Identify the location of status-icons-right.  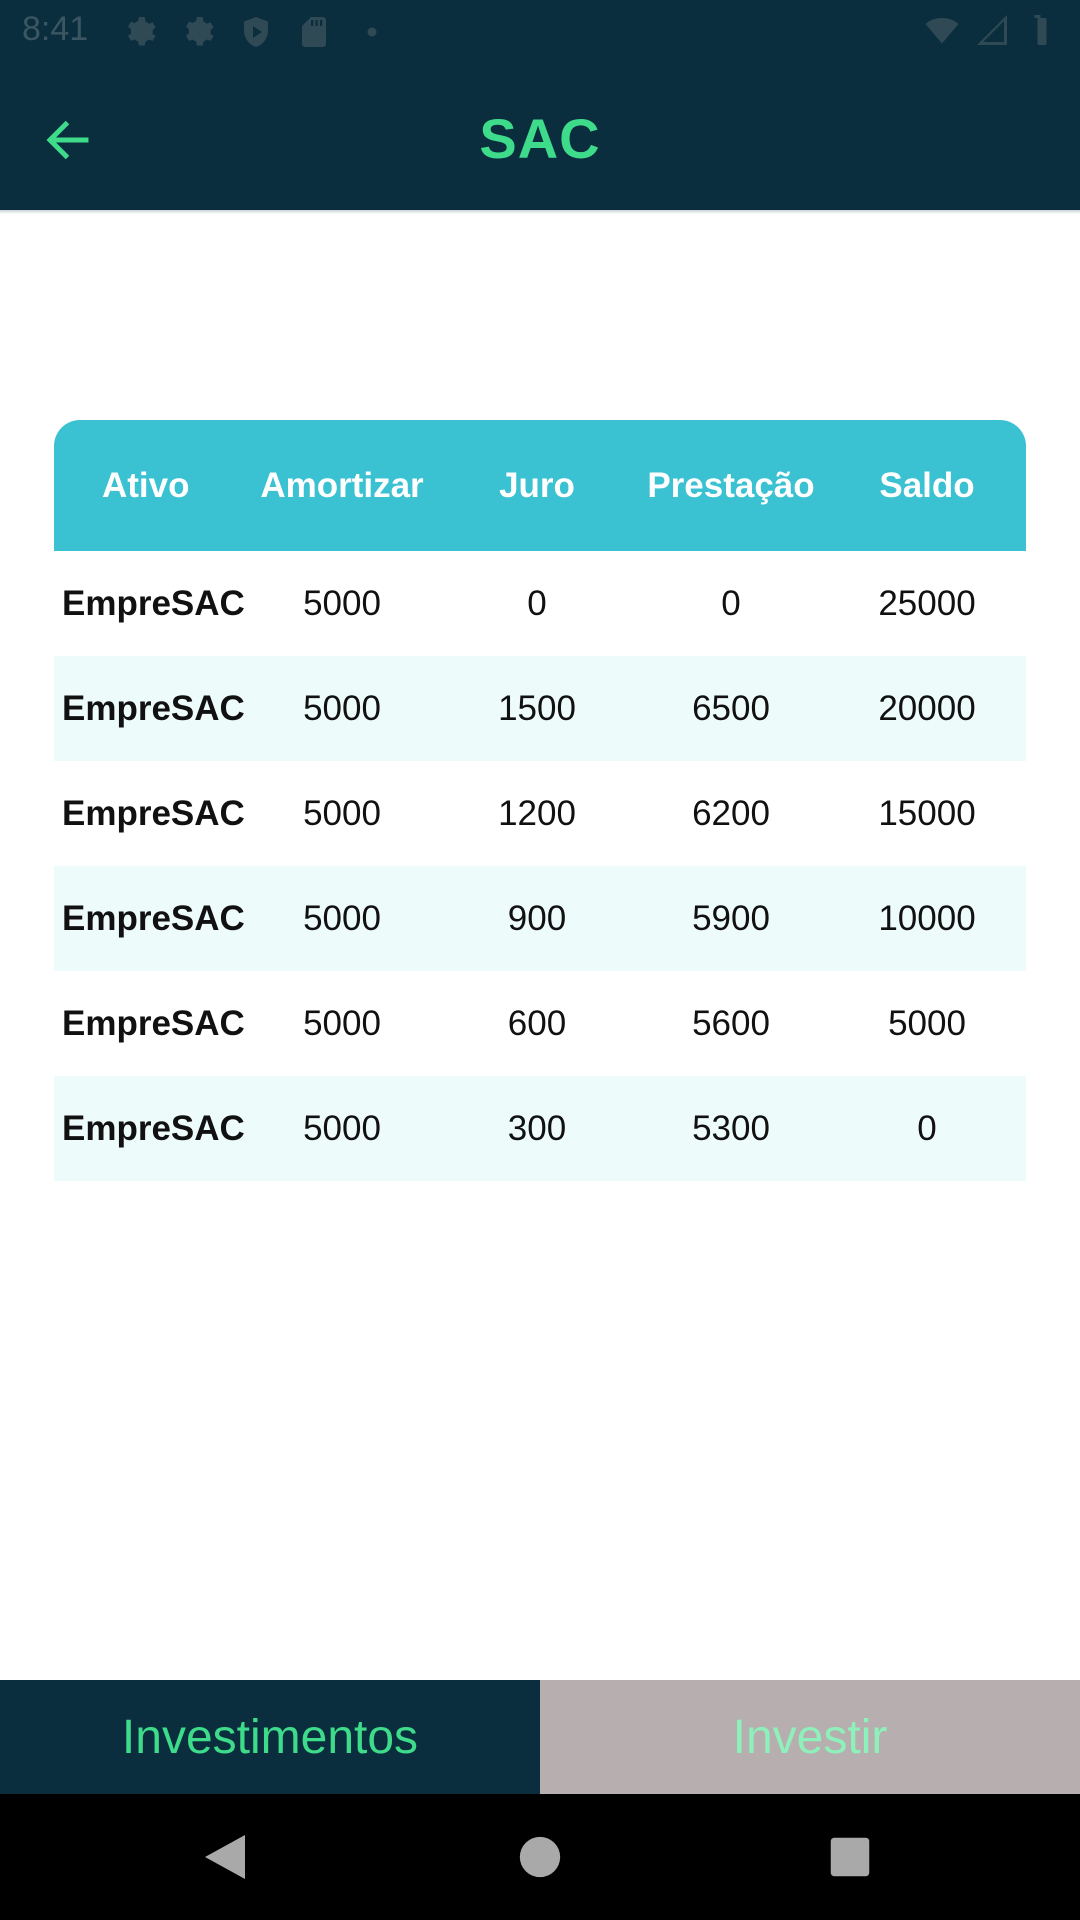
(992, 30).